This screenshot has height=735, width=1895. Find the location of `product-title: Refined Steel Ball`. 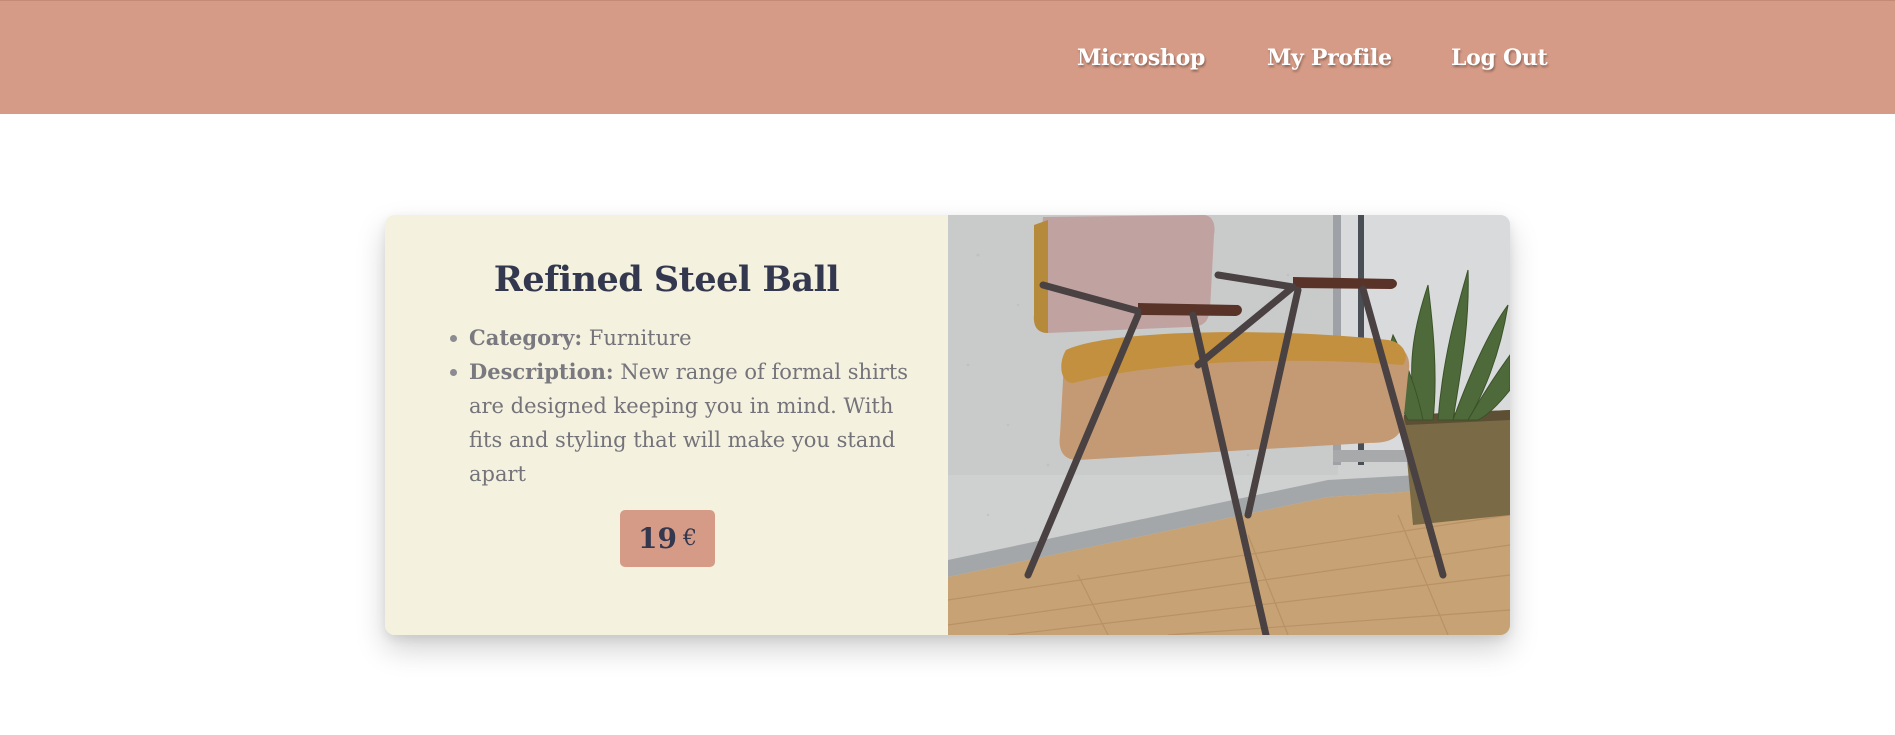

product-title: Refined Steel Ball is located at coordinates (666, 279).